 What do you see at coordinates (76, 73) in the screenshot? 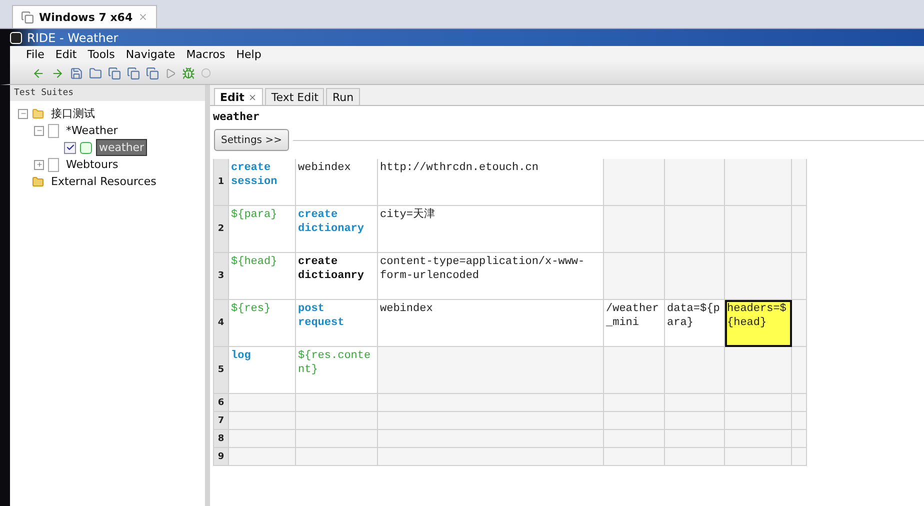
I see `save-icon` at bounding box center [76, 73].